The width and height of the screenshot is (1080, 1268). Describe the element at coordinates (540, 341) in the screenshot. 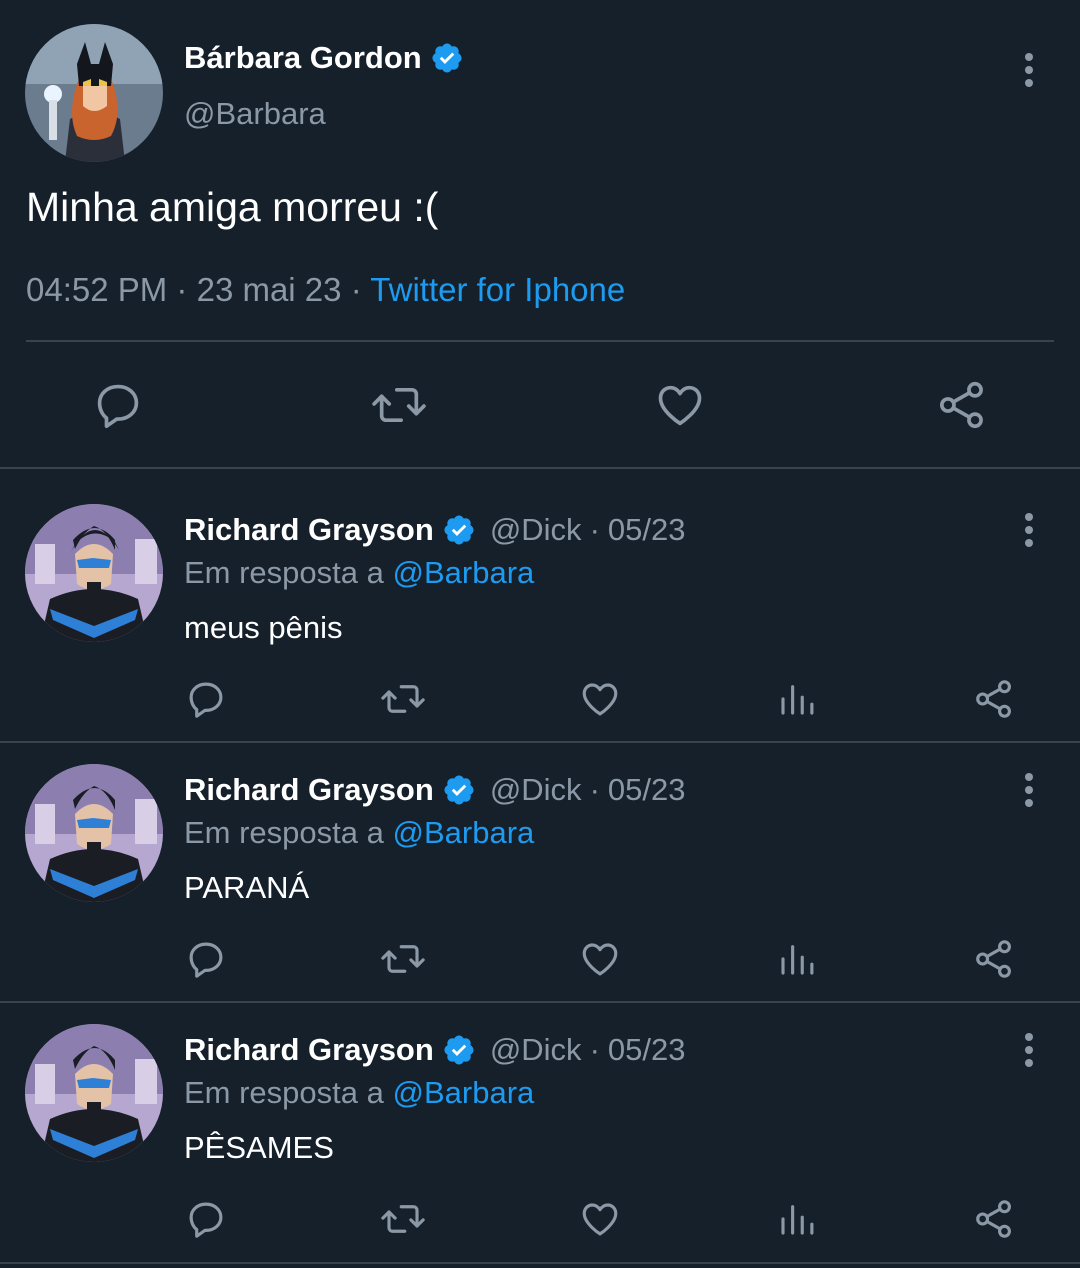

I see `meta-divider` at that location.